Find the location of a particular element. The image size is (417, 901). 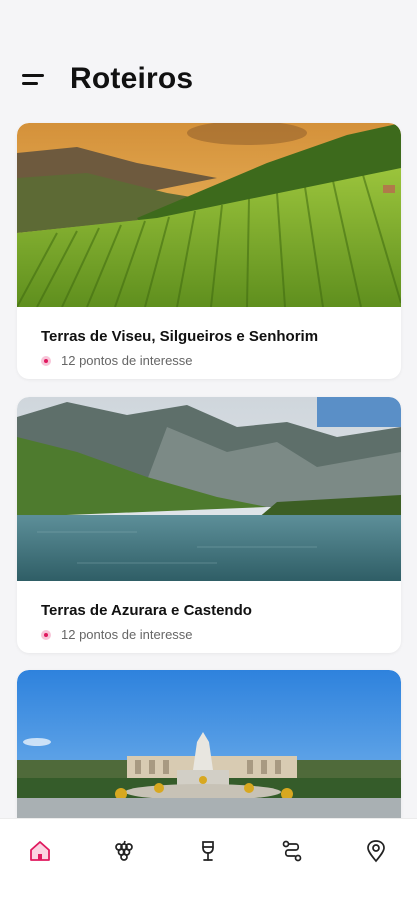

tab-wine is located at coordinates (208, 851).